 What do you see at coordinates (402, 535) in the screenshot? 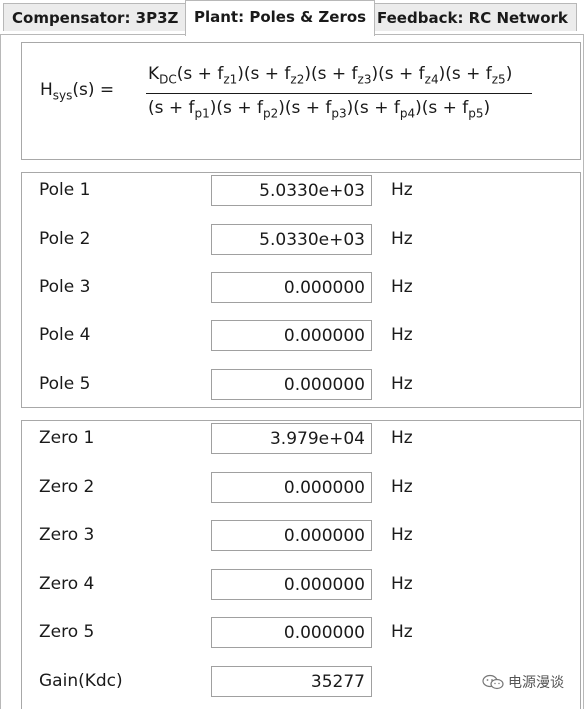
I see `zero-3-unit: Hz` at bounding box center [402, 535].